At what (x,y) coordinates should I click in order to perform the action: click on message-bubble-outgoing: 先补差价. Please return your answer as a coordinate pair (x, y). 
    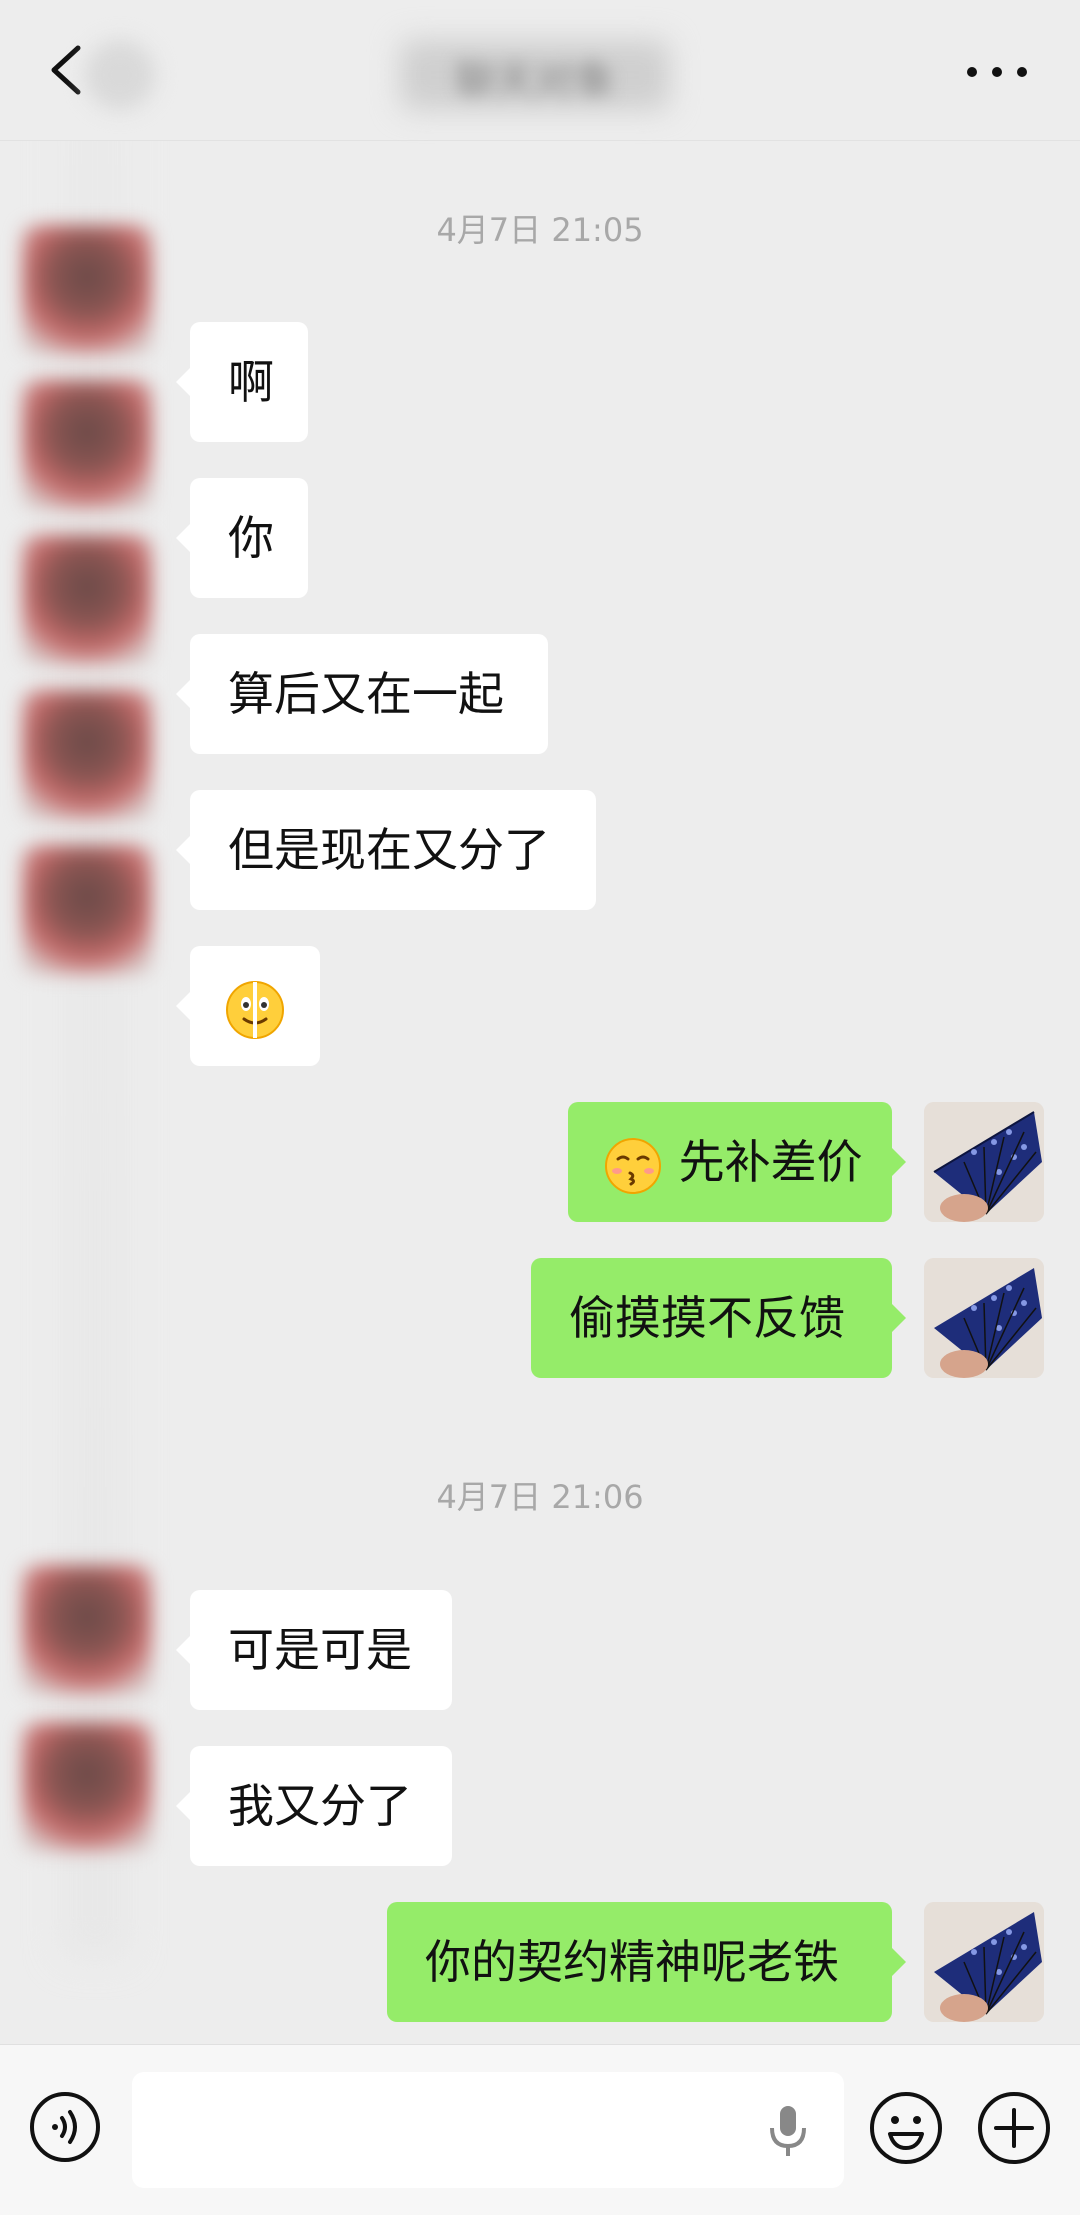
    Looking at the image, I should click on (737, 1162).